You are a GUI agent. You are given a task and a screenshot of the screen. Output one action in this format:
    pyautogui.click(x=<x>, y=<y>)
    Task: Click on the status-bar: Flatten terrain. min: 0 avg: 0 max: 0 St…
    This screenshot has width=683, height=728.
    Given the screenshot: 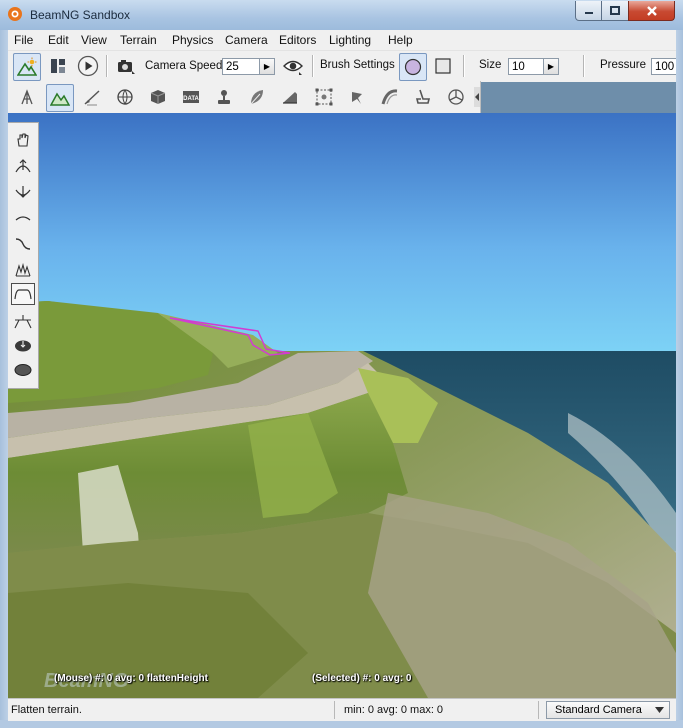 What is the action you would take?
    pyautogui.click(x=342, y=709)
    